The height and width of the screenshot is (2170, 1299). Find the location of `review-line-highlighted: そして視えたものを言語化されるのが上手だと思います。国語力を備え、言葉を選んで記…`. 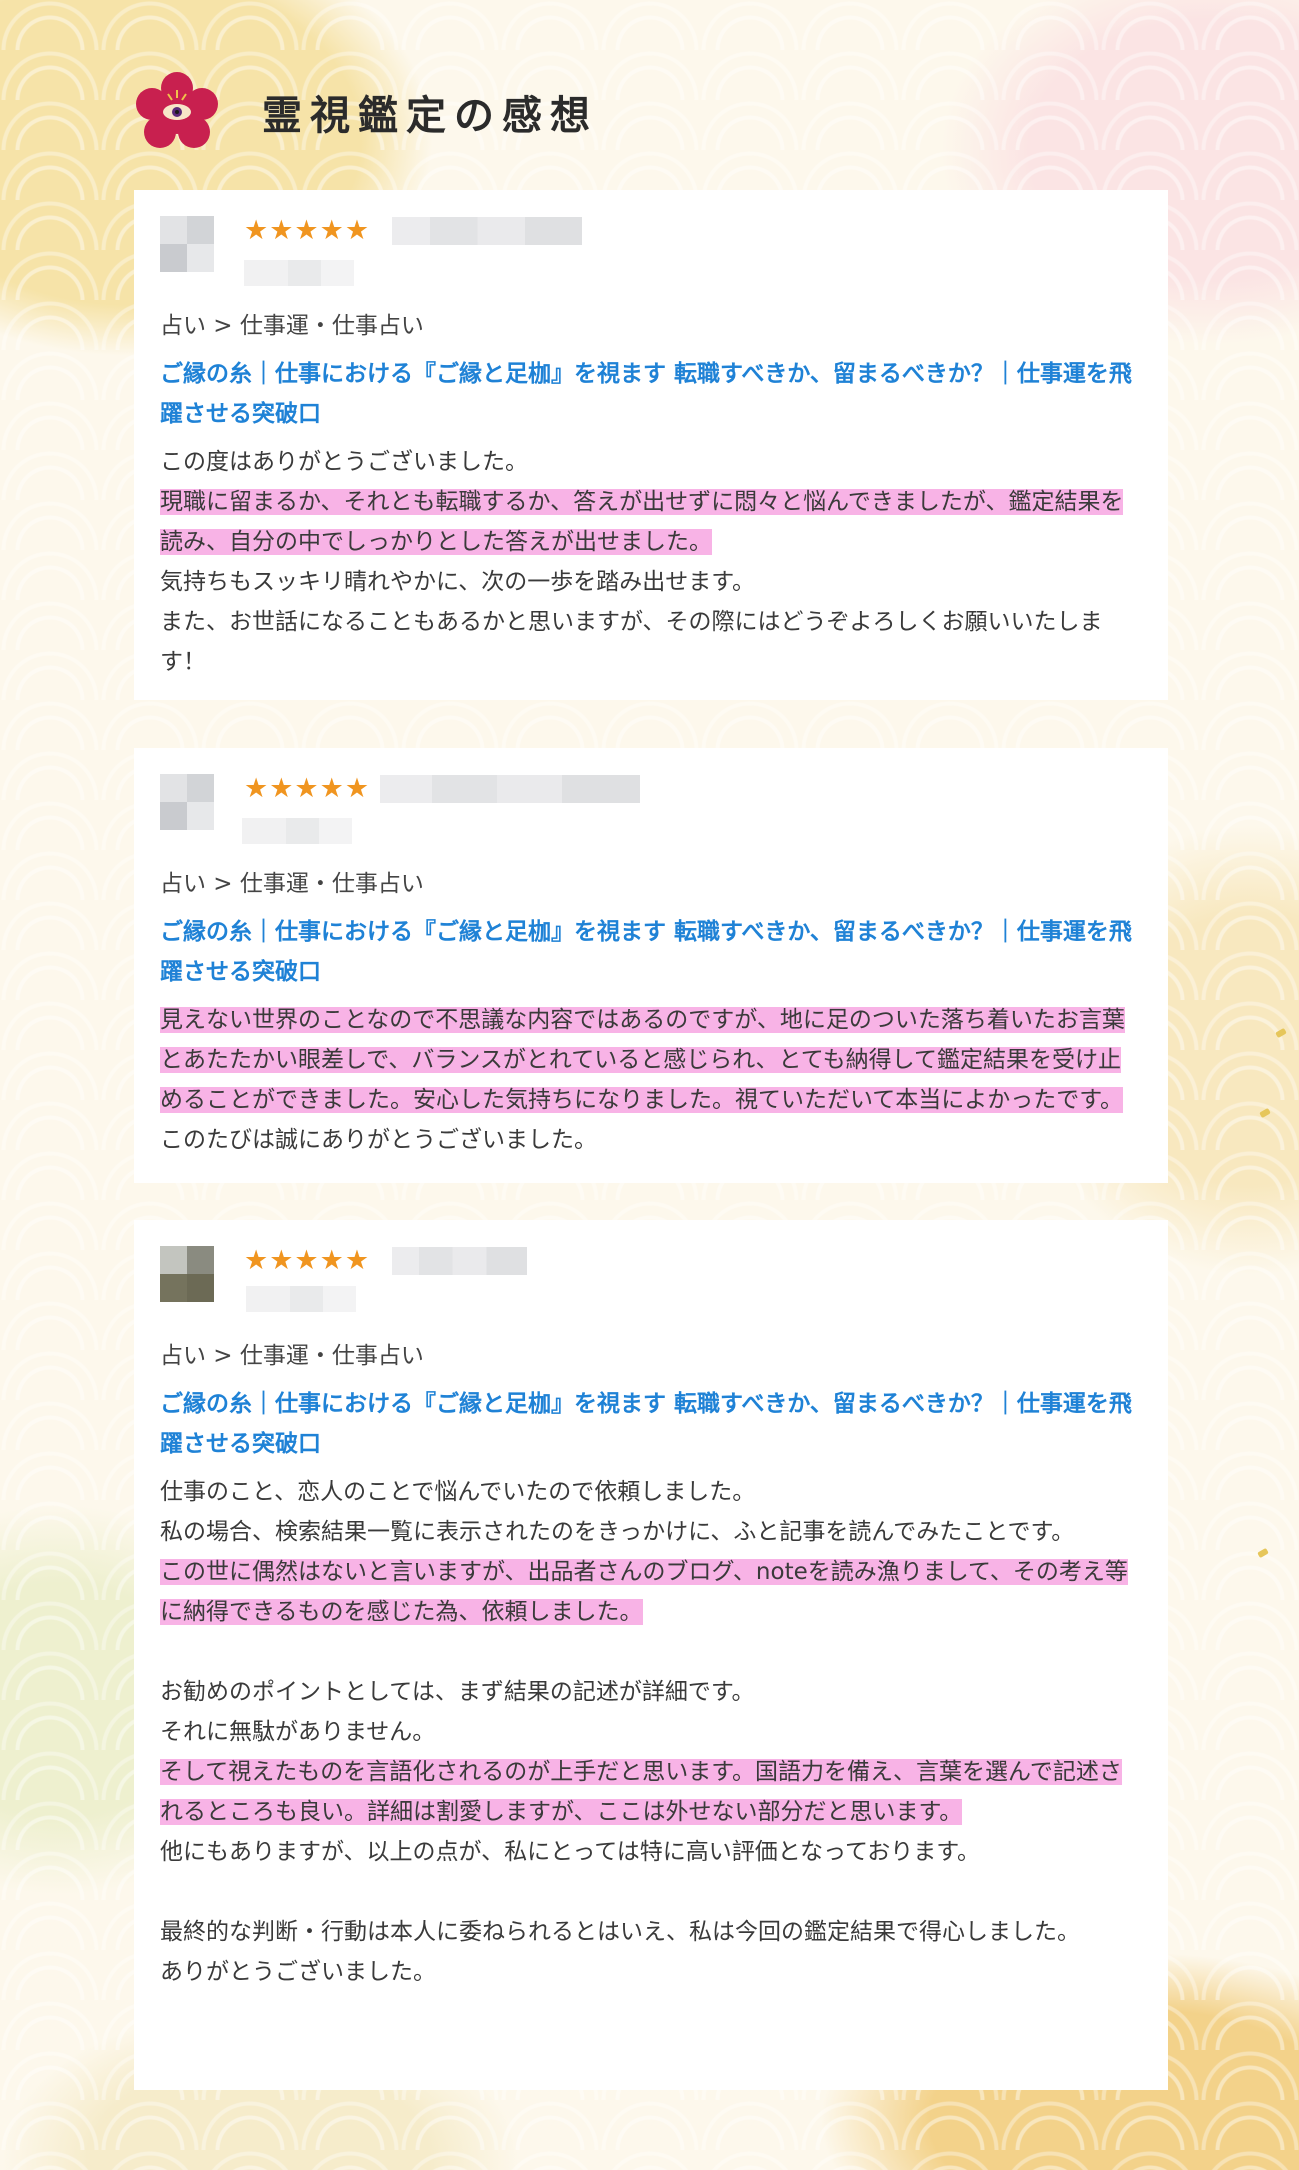

review-line-highlighted: そして視えたものを言語化されるのが上手だと思います。国語力を備え、言葉を選んで記… is located at coordinates (641, 1792).